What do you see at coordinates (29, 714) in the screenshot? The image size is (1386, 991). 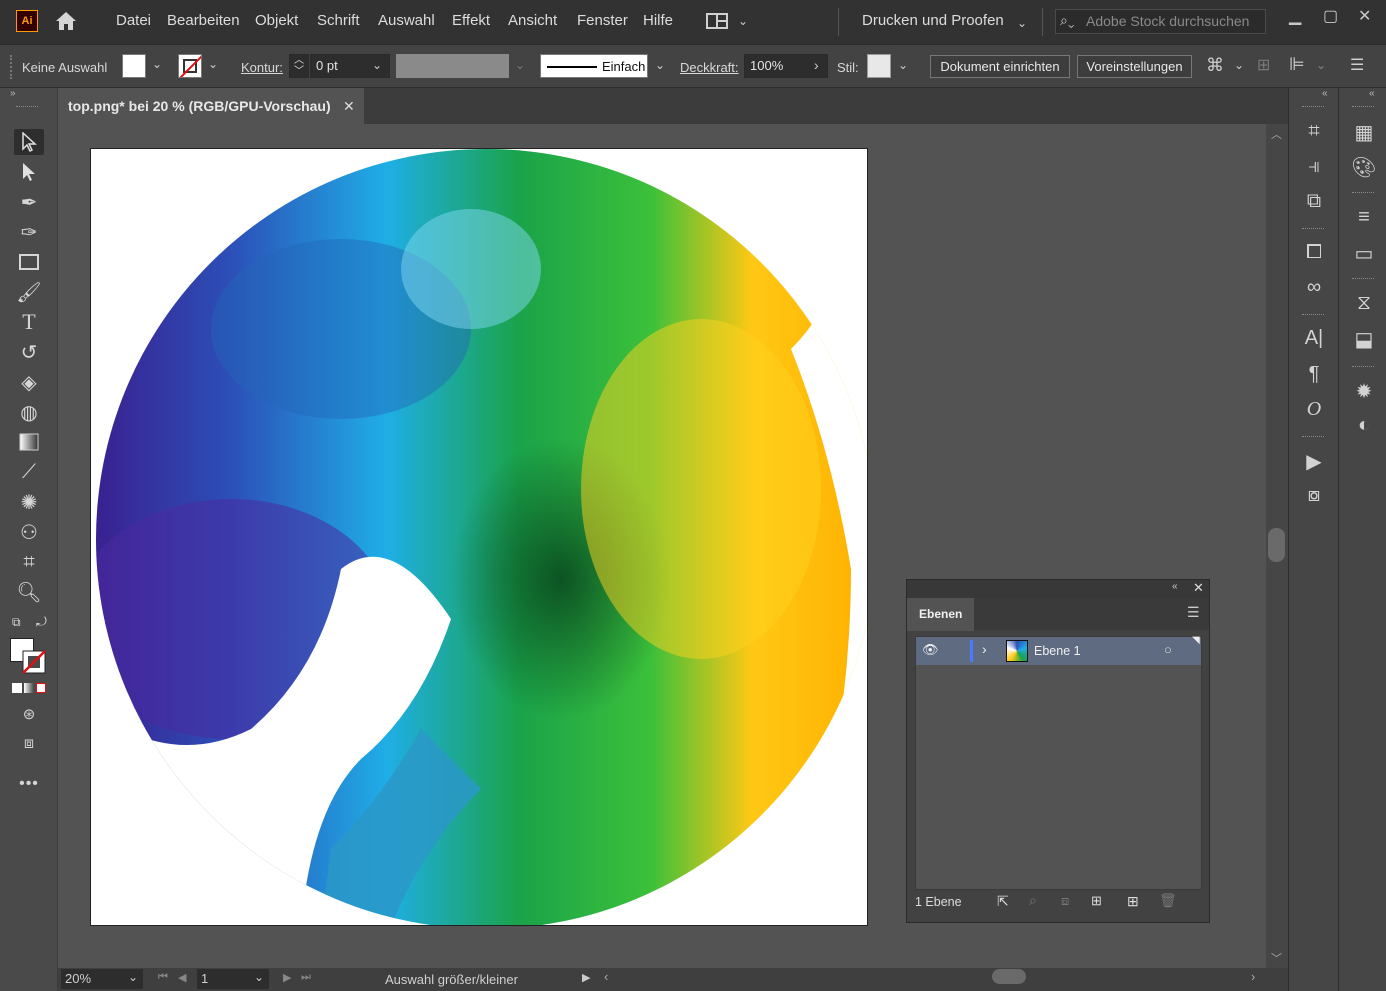 I see `draw-mode-icon: ⊛` at bounding box center [29, 714].